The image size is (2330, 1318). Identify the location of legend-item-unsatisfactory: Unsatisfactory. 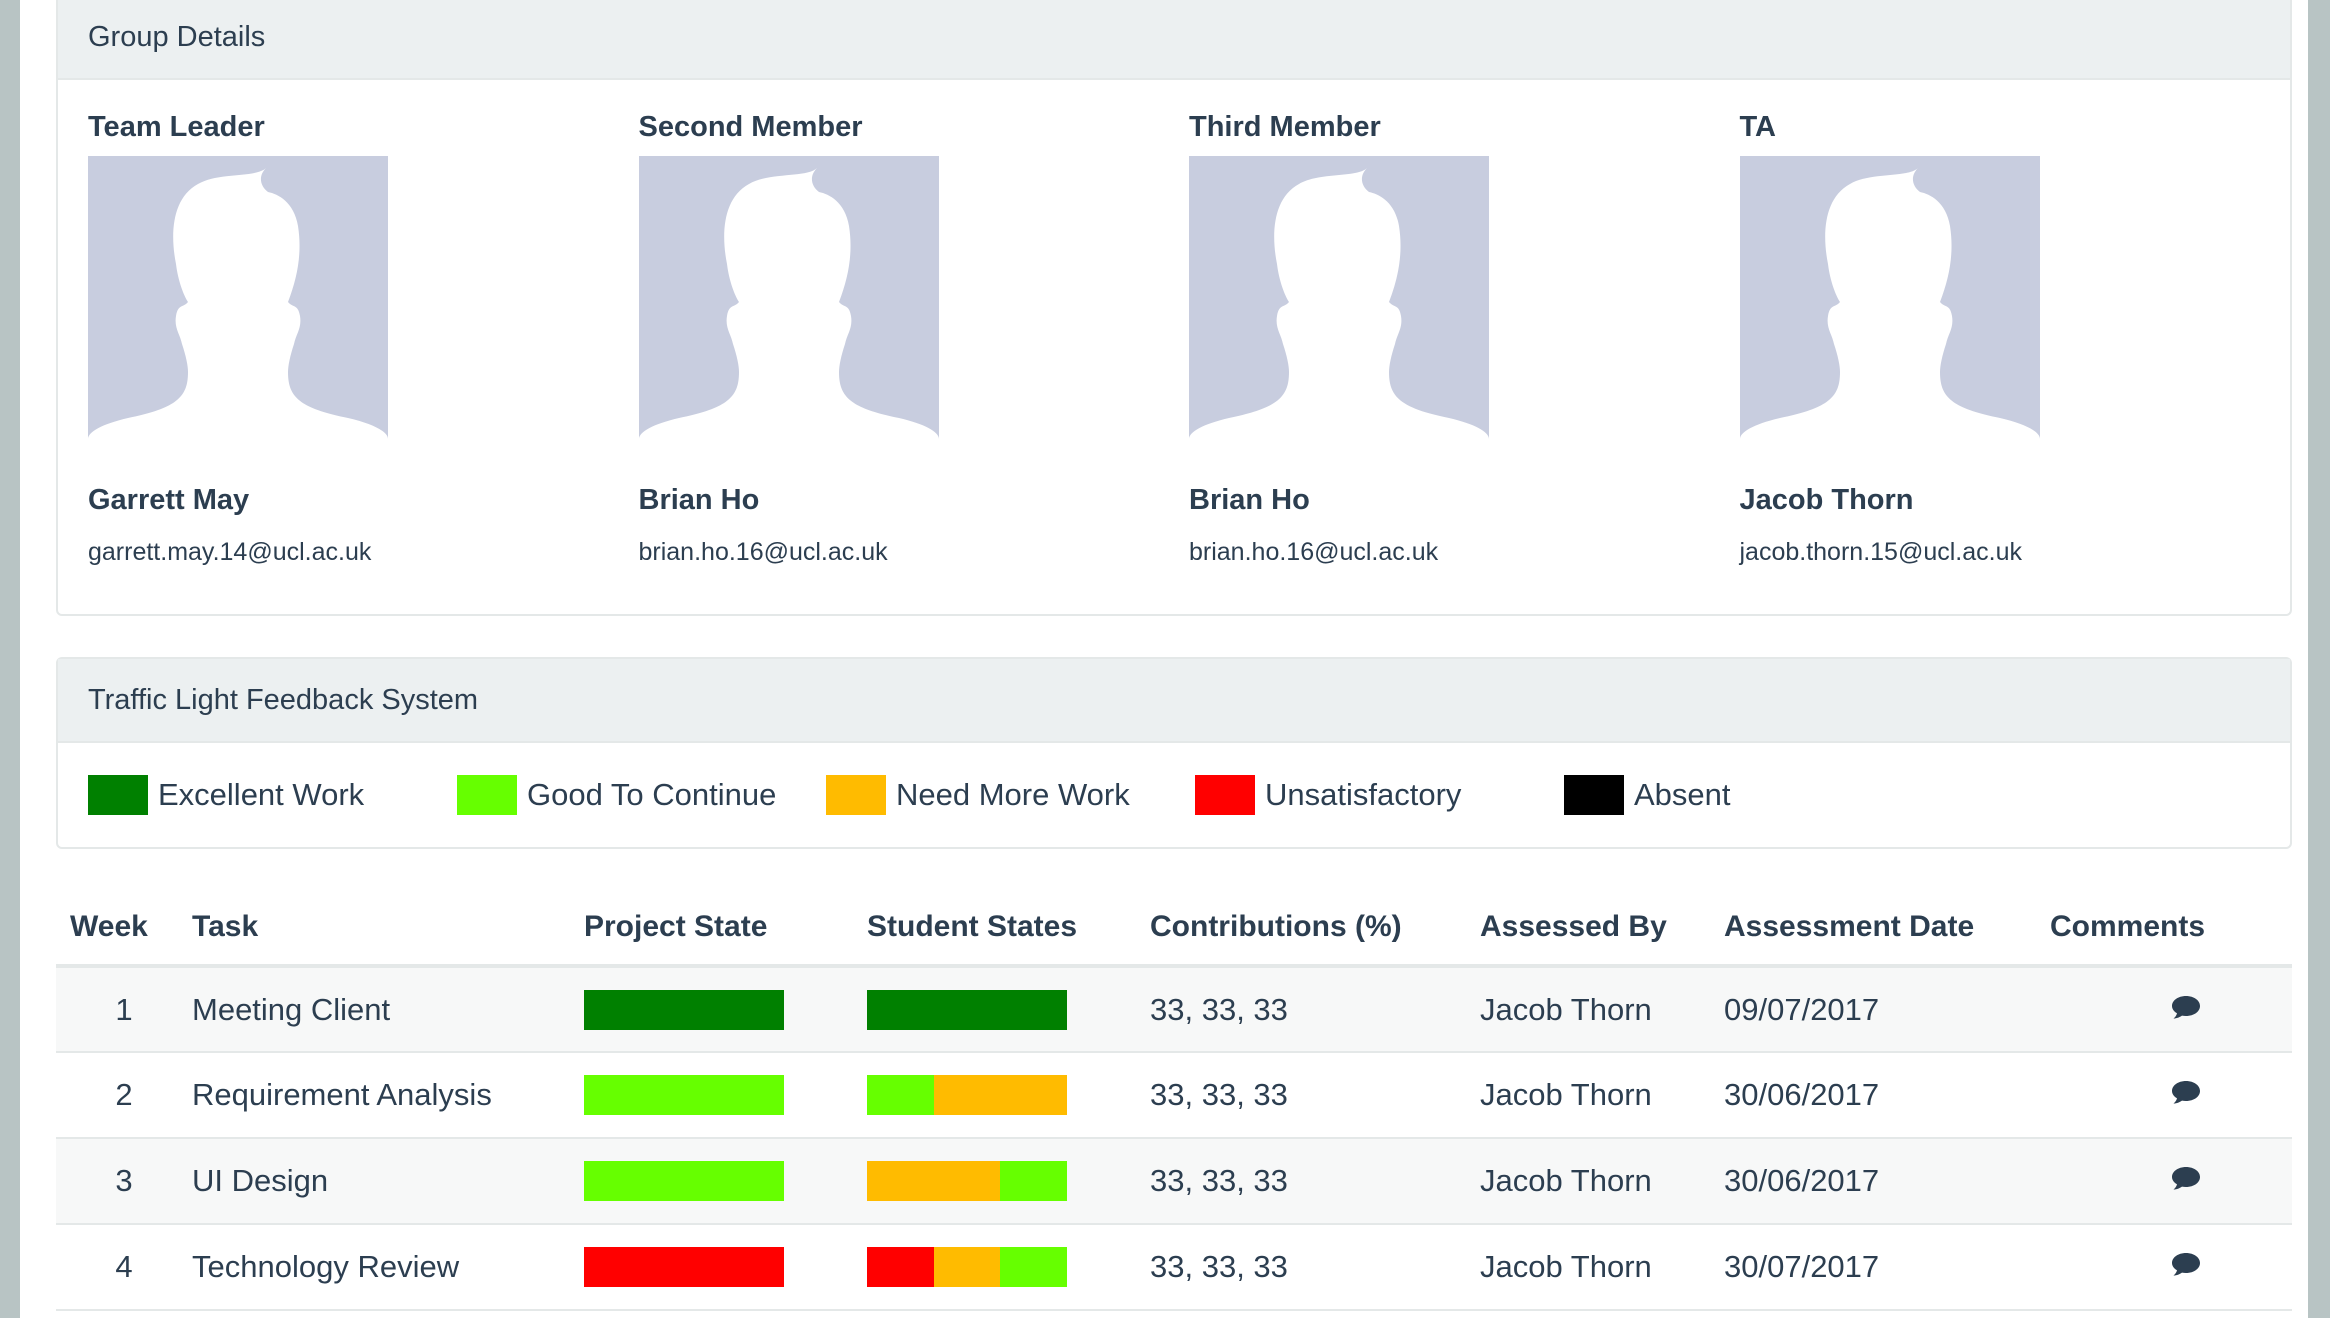
(1379, 795).